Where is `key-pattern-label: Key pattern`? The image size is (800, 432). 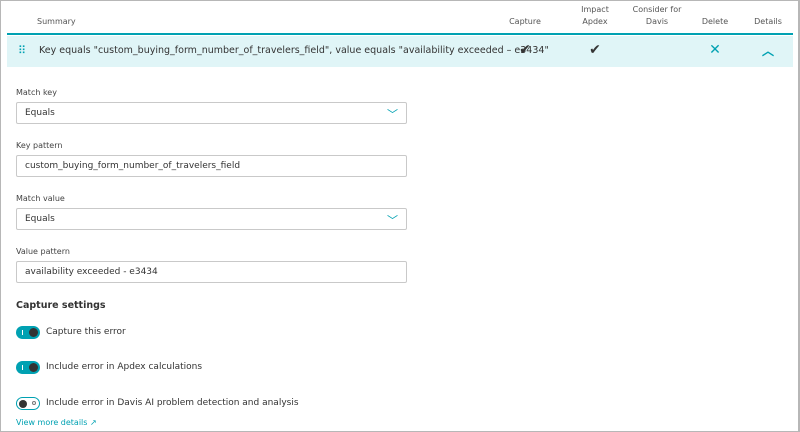
key-pattern-label: Key pattern is located at coordinates (39, 145).